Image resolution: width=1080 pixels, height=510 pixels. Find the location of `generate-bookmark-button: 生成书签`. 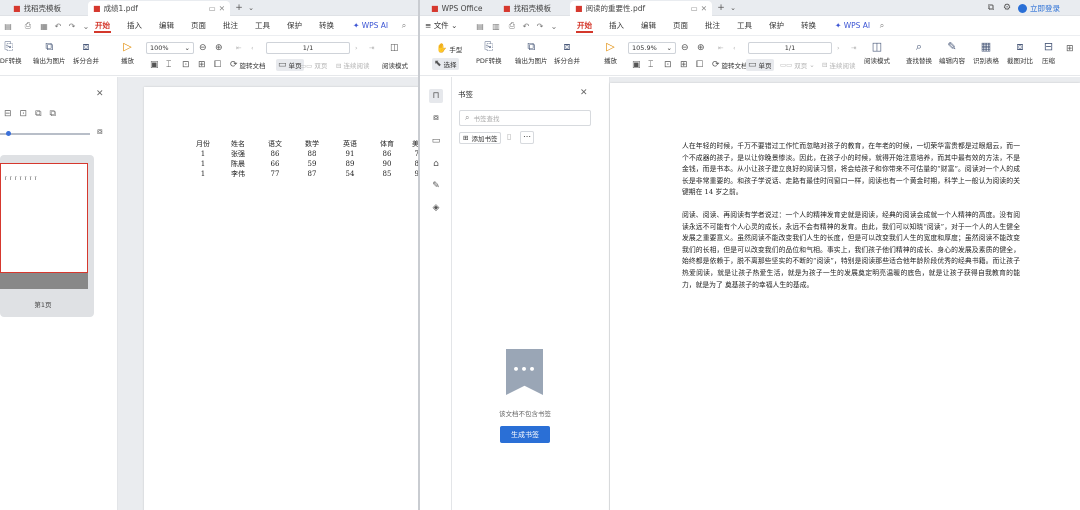

generate-bookmark-button: 生成书签 is located at coordinates (525, 434).